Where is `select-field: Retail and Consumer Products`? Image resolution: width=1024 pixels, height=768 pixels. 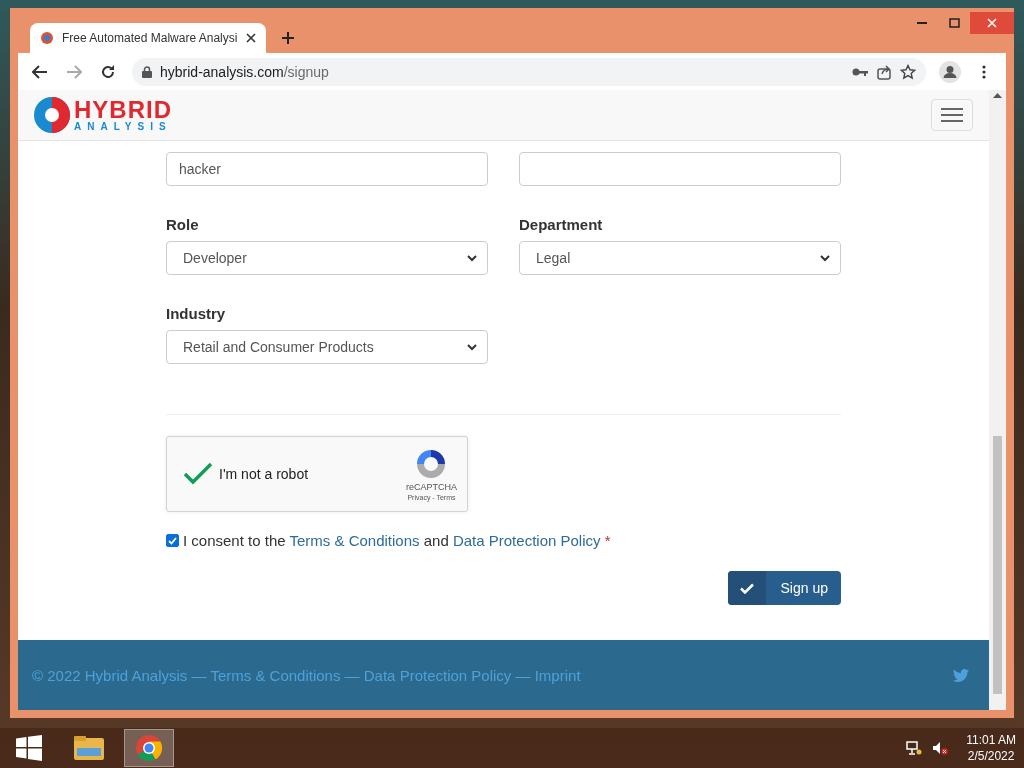 select-field: Retail and Consumer Products is located at coordinates (327, 347).